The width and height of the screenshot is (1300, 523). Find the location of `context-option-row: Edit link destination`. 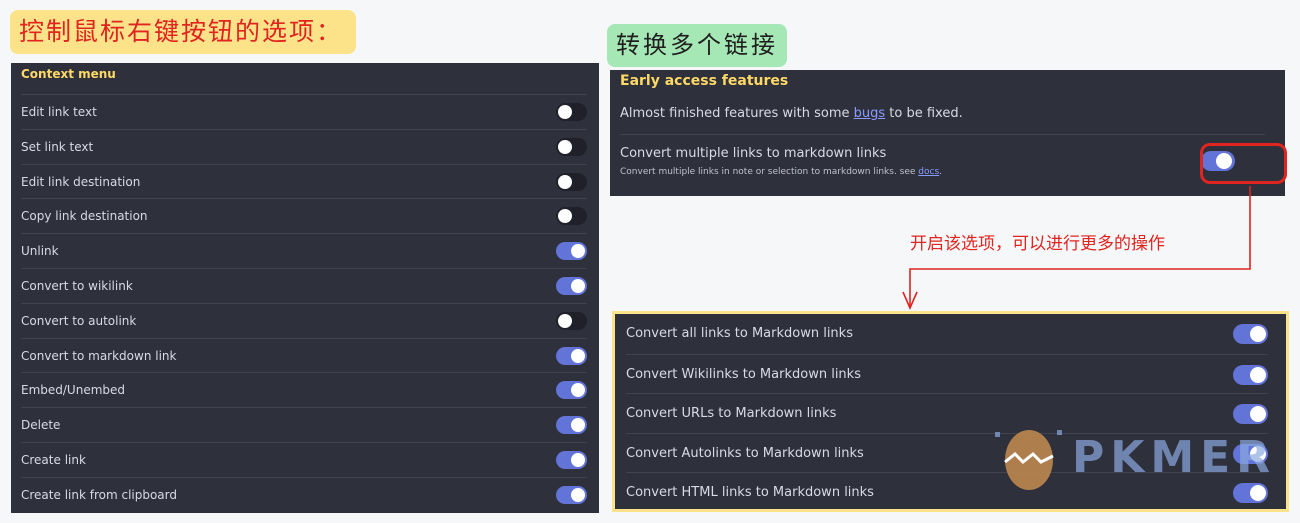

context-option-row: Edit link destination is located at coordinates (304, 181).